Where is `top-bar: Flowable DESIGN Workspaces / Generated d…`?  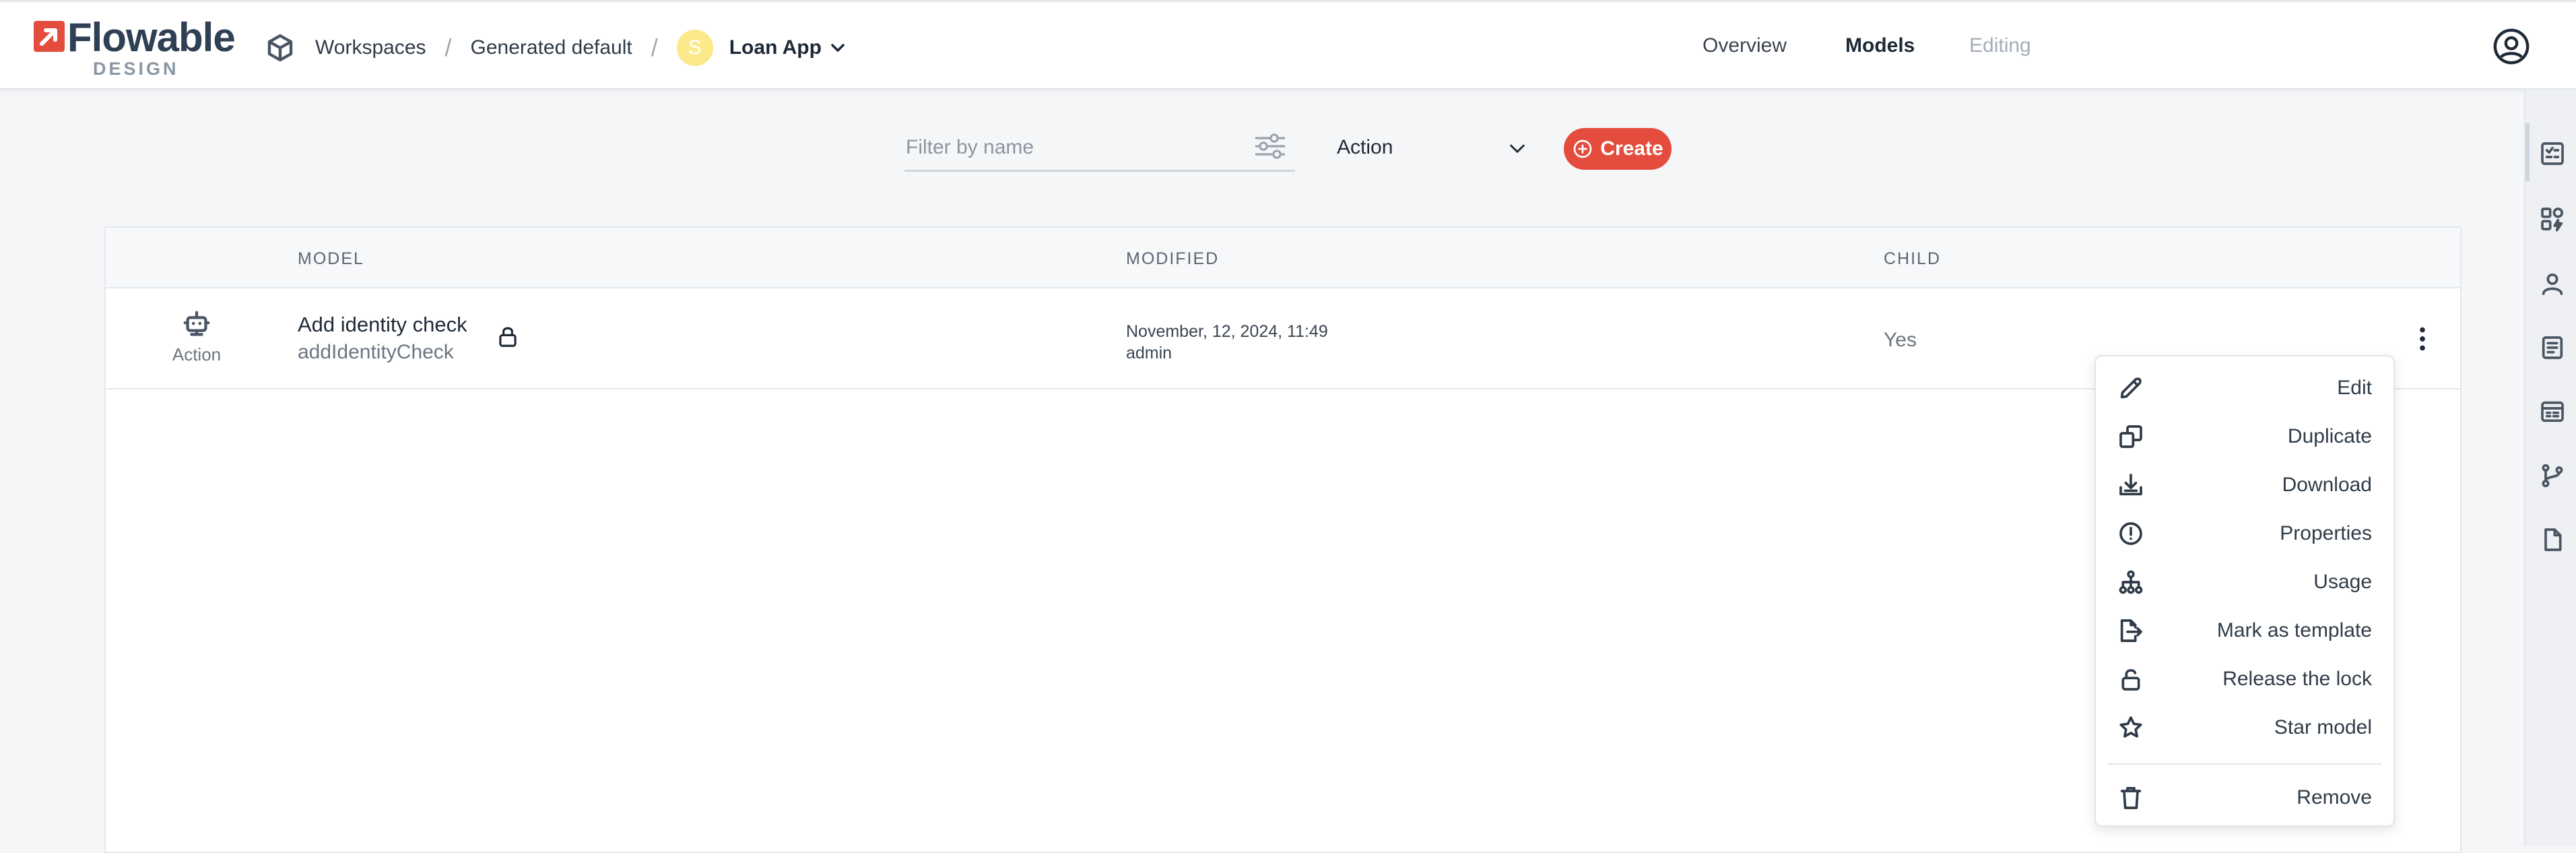 top-bar: Flowable DESIGN Workspaces / Generated d… is located at coordinates (1288, 45).